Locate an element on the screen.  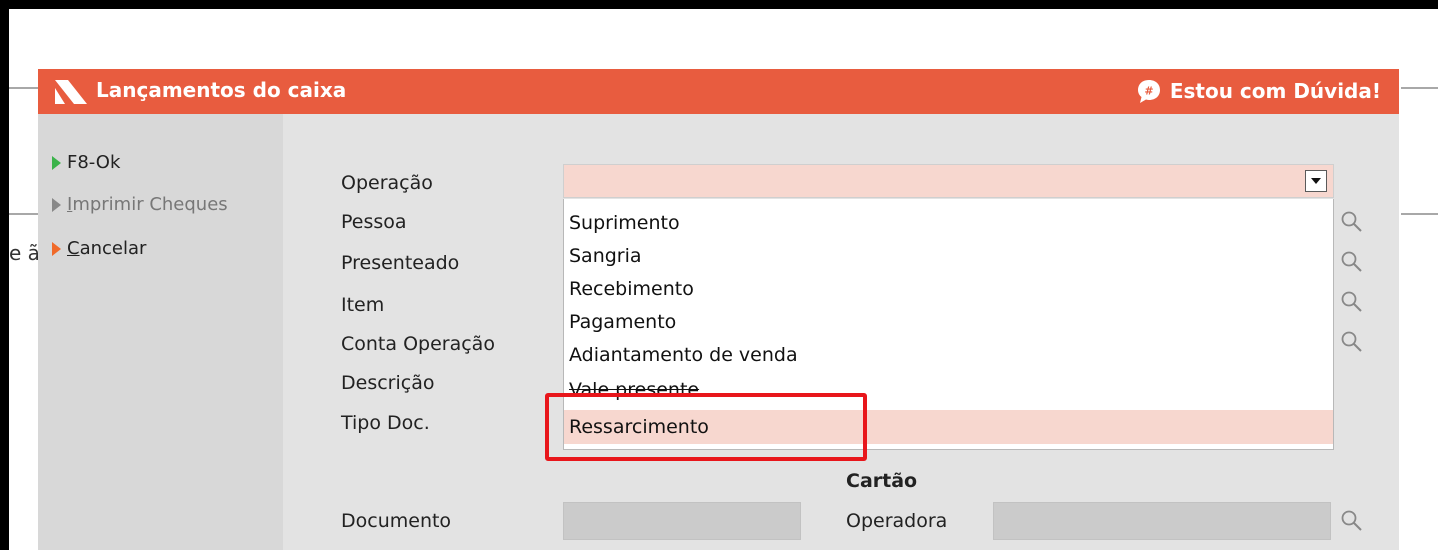
app-logo-icon is located at coordinates (71, 92).